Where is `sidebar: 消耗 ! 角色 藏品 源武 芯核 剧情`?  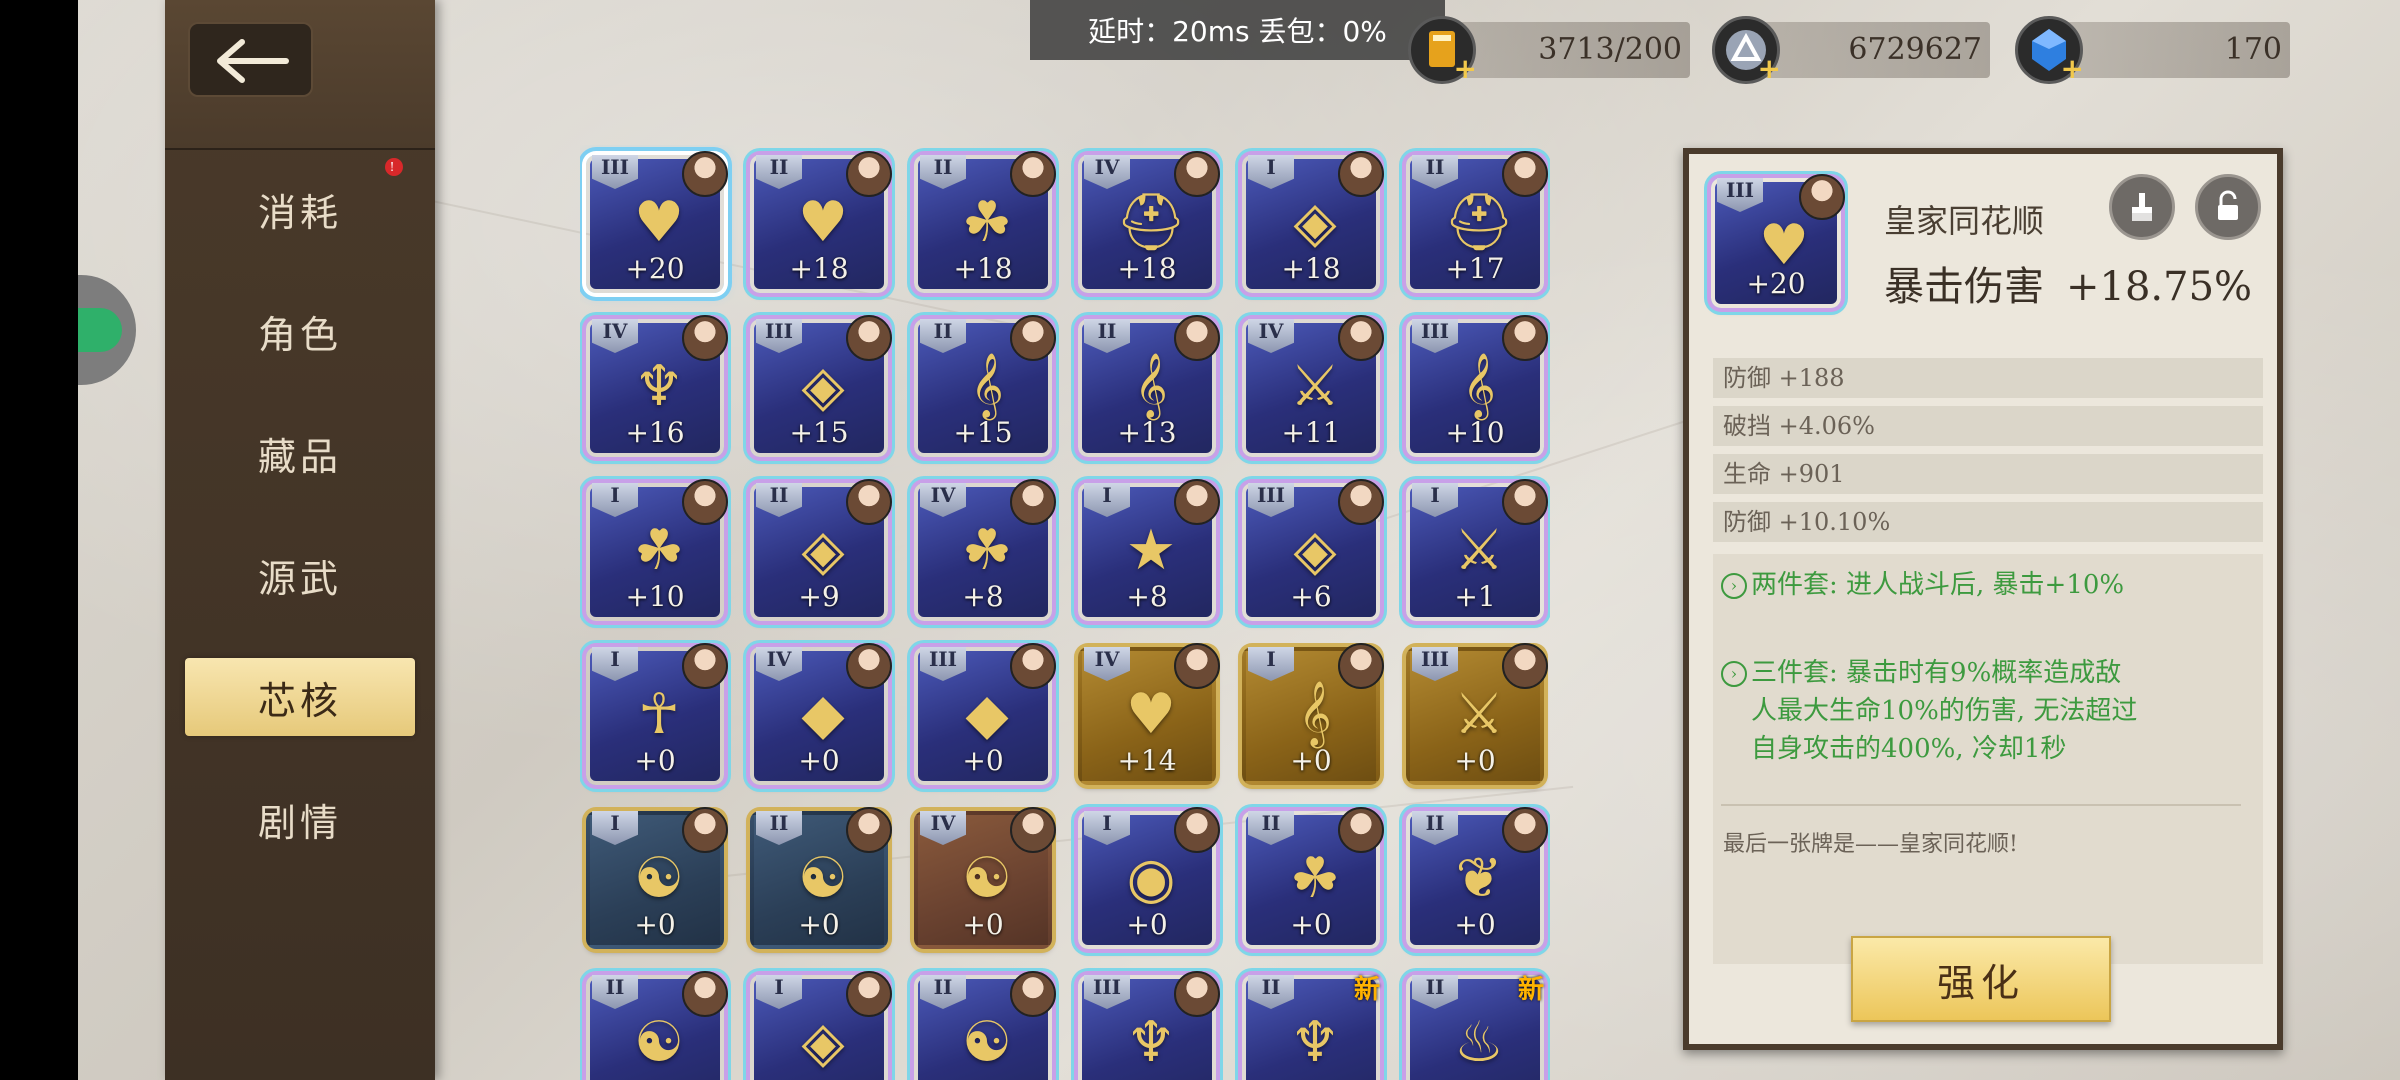 sidebar: 消耗 ! 角色 藏品 源武 芯核 剧情 is located at coordinates (300, 540).